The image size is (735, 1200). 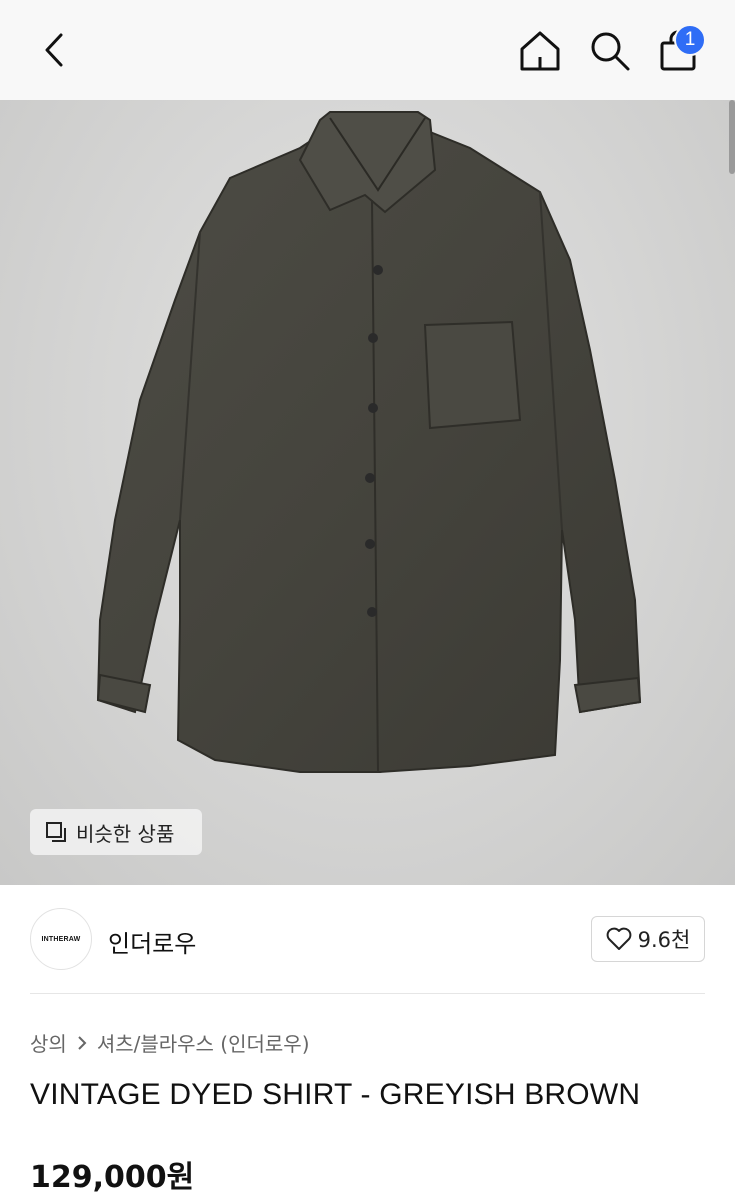 What do you see at coordinates (203, 1042) in the screenshot?
I see `breadcrumb-subcategory: 셔츠/블라우스 (인더로우)` at bounding box center [203, 1042].